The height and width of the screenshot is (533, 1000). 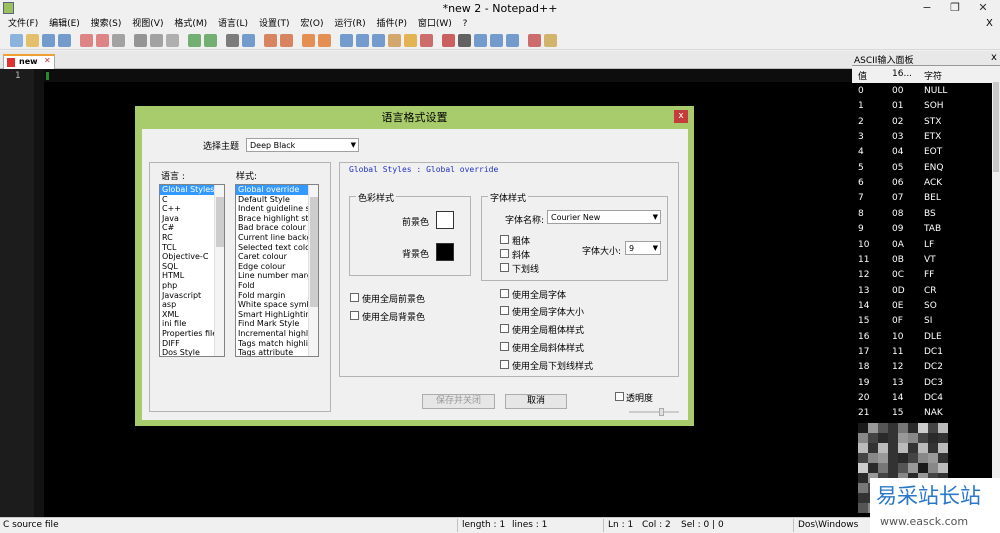 What do you see at coordinates (277, 324) in the screenshot?
I see `style-item: Find Mark Style` at bounding box center [277, 324].